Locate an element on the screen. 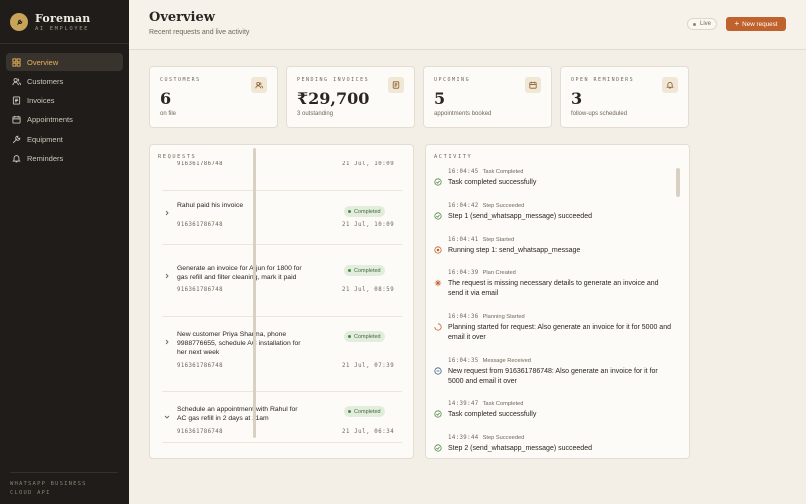 The width and height of the screenshot is (806, 504). sidebar-item-appointments: Appointments is located at coordinates (64, 120).